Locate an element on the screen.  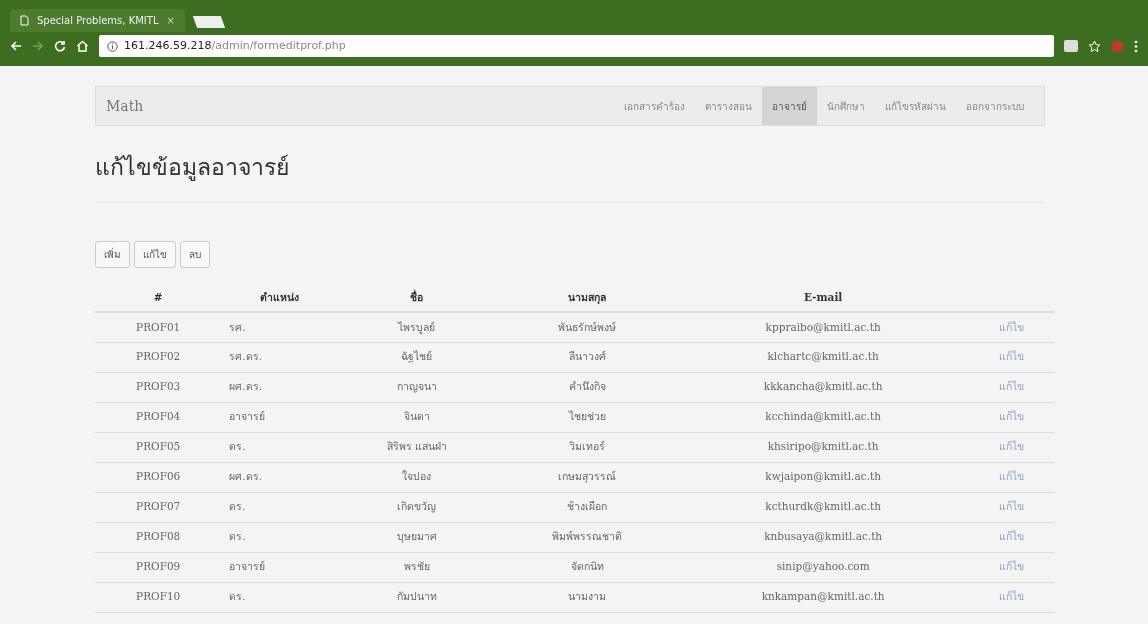
home-icon is located at coordinates (82, 46).